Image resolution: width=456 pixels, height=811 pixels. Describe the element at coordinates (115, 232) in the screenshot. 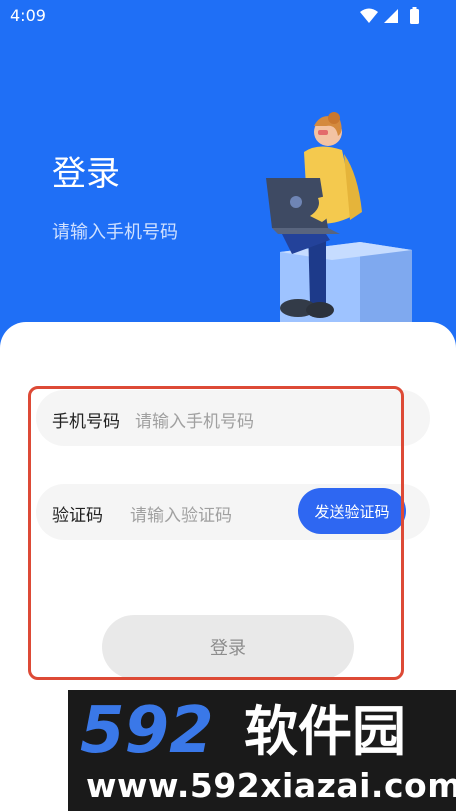

I see `page-subtitle: 请输入手机号码` at that location.